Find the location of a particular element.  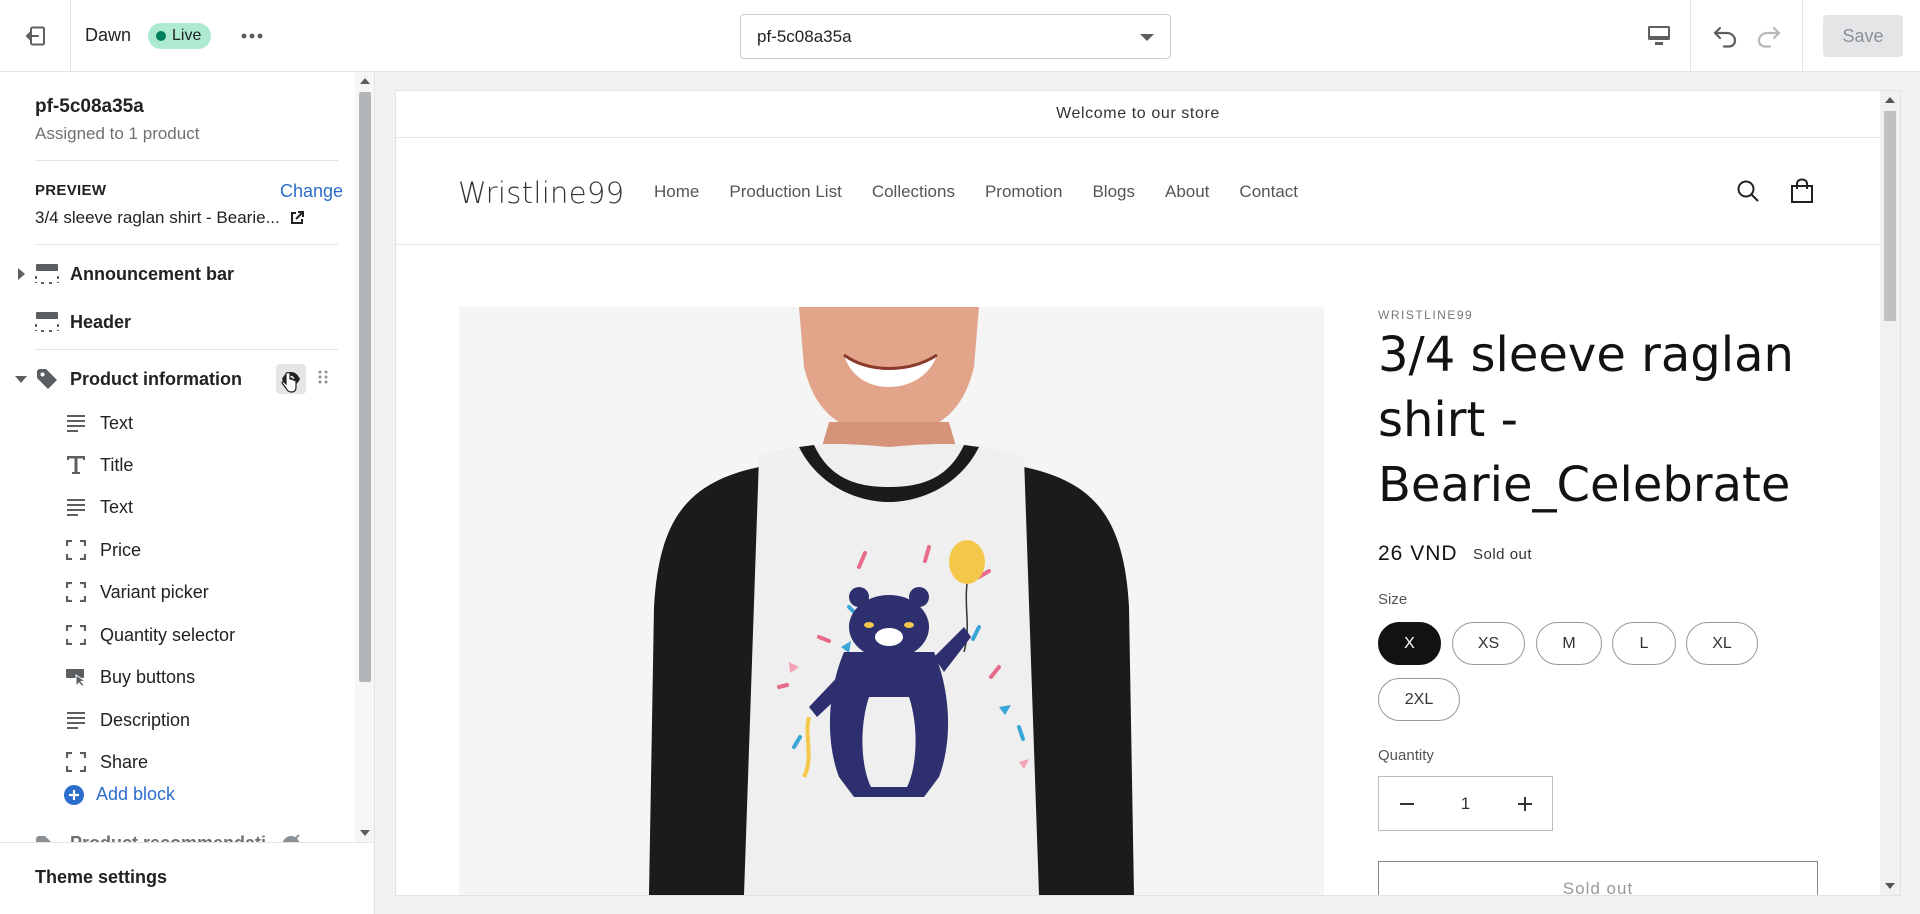

cart-icon is located at coordinates (1802, 190).